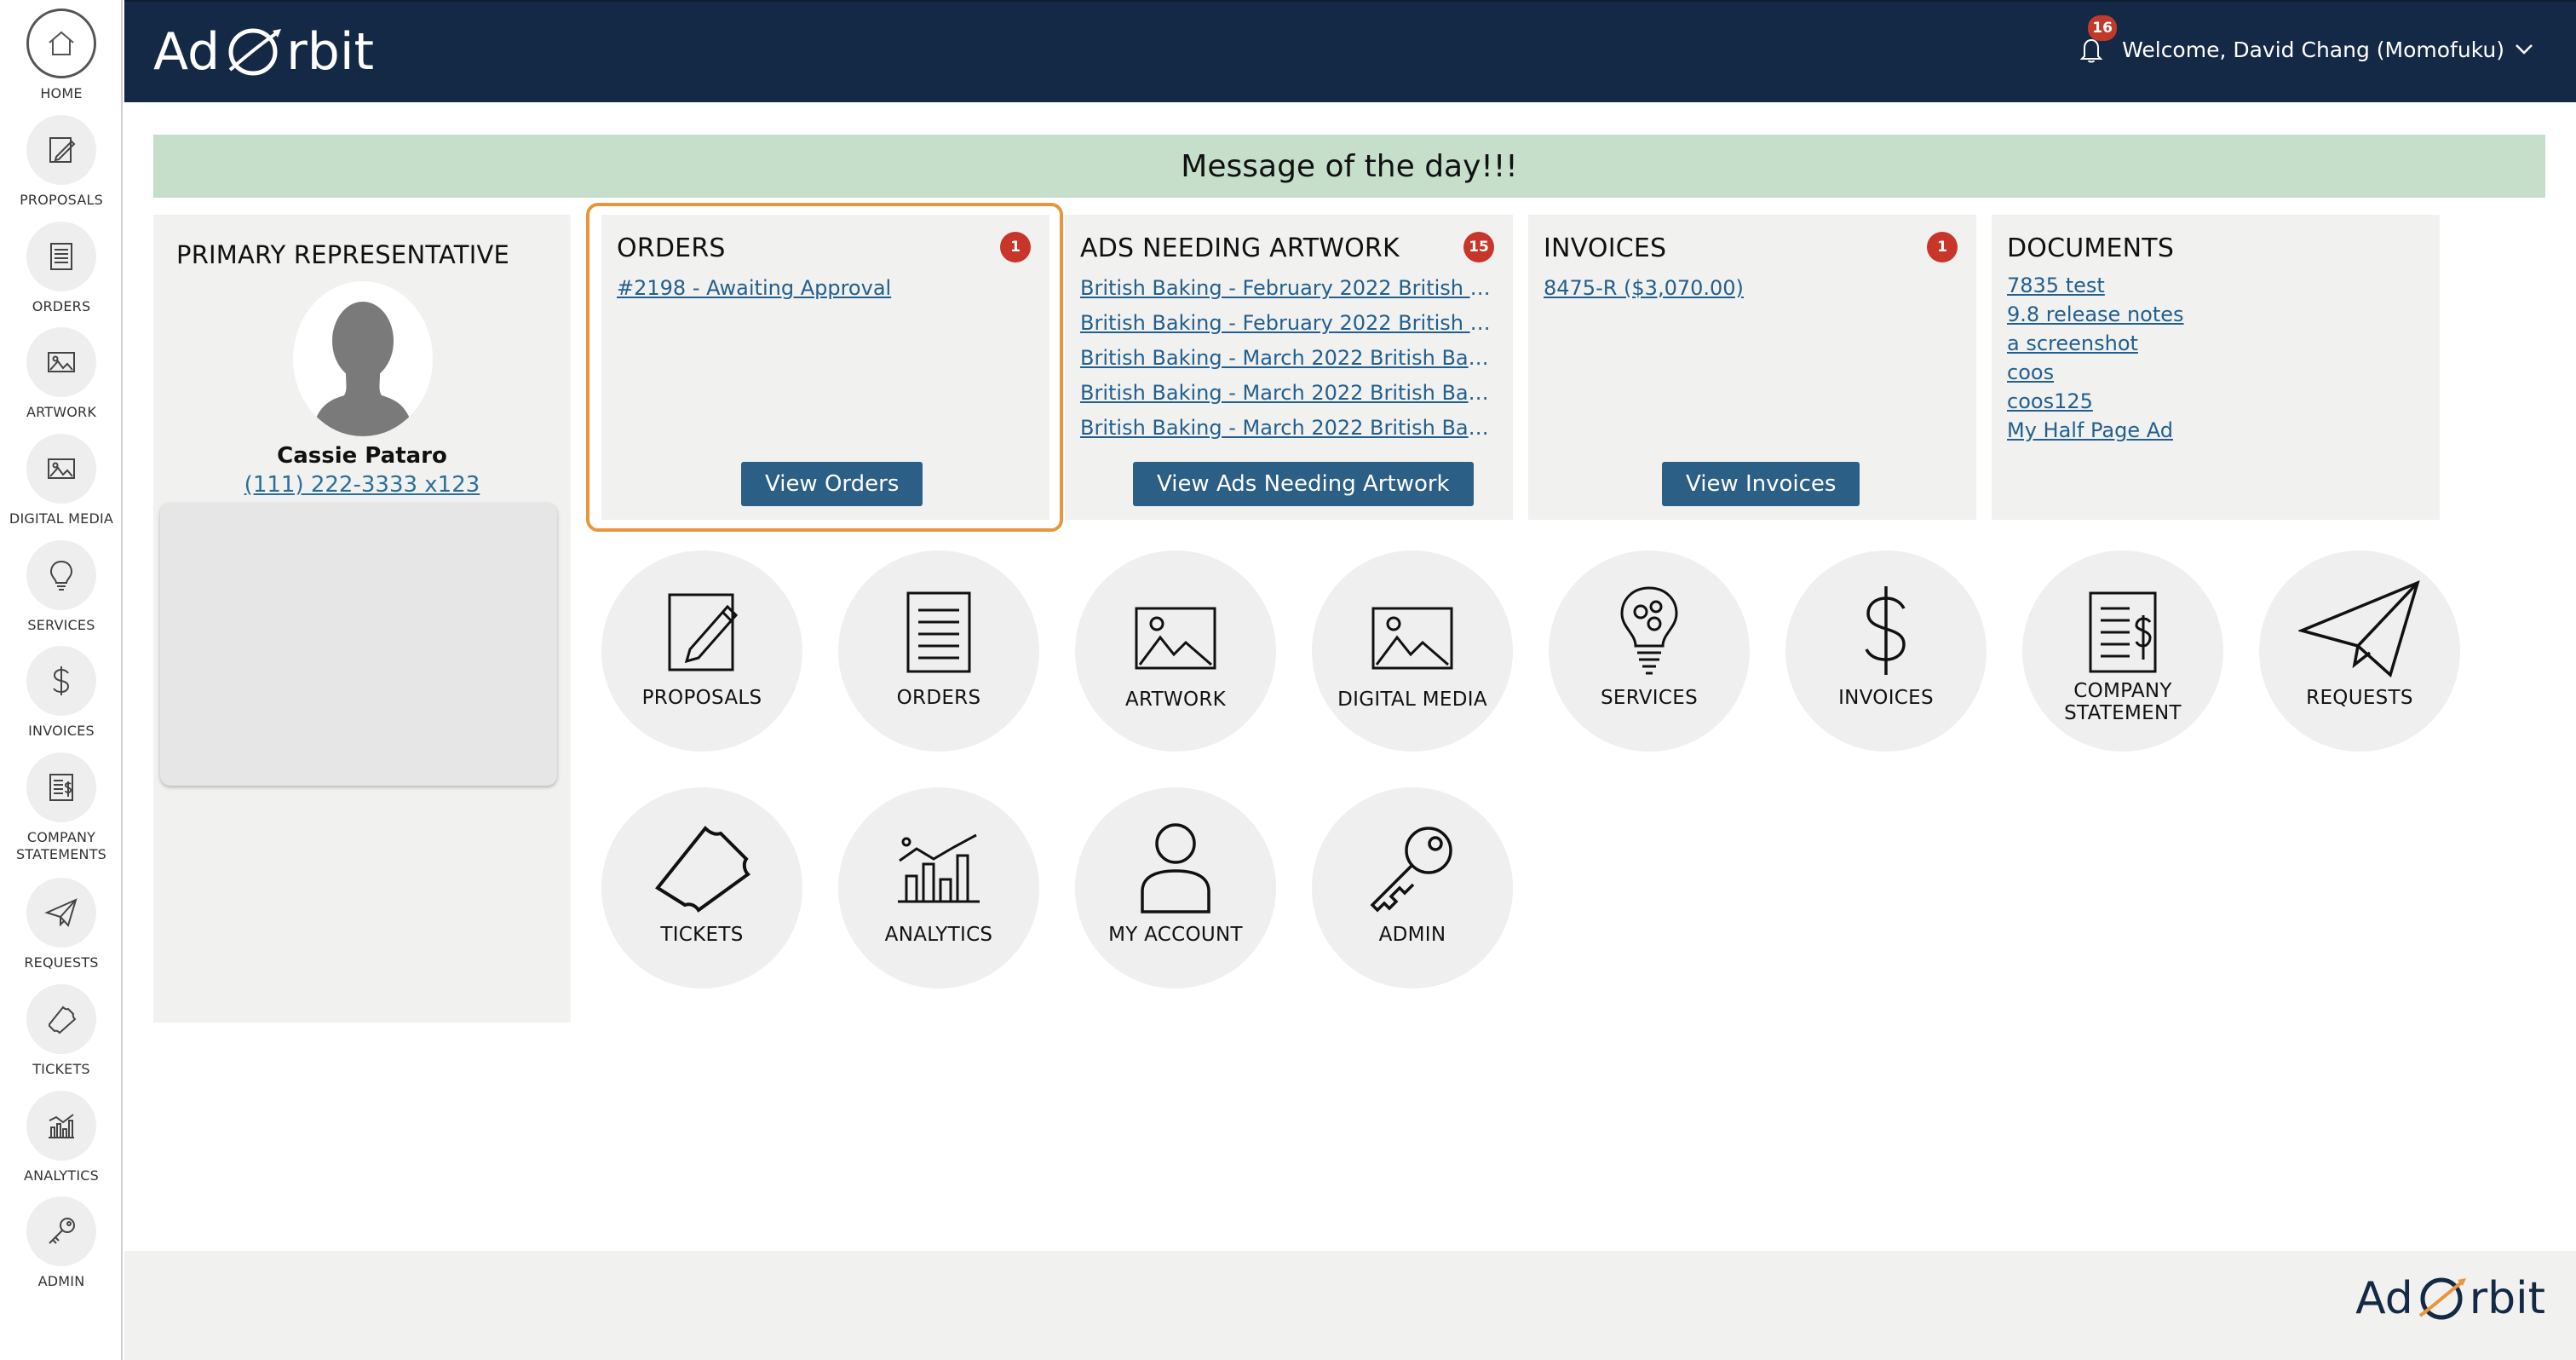 The height and width of the screenshot is (1360, 2576). Describe the element at coordinates (2215, 372) in the screenshot. I see `document-link: coos` at that location.